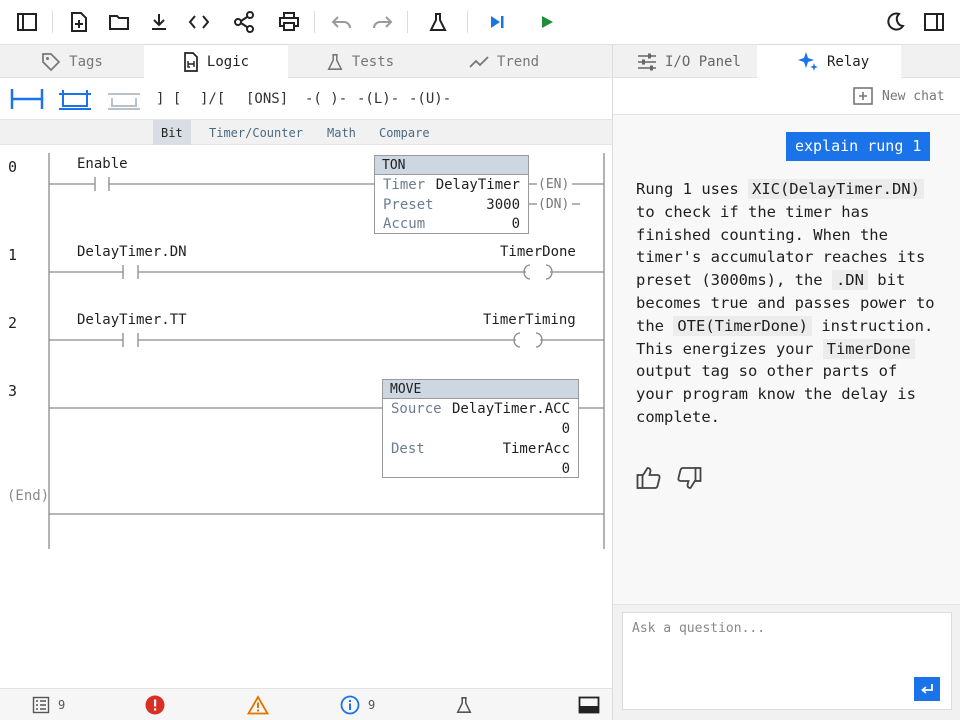  What do you see at coordinates (13, 391) in the screenshot?
I see `rung-number: 3` at bounding box center [13, 391].